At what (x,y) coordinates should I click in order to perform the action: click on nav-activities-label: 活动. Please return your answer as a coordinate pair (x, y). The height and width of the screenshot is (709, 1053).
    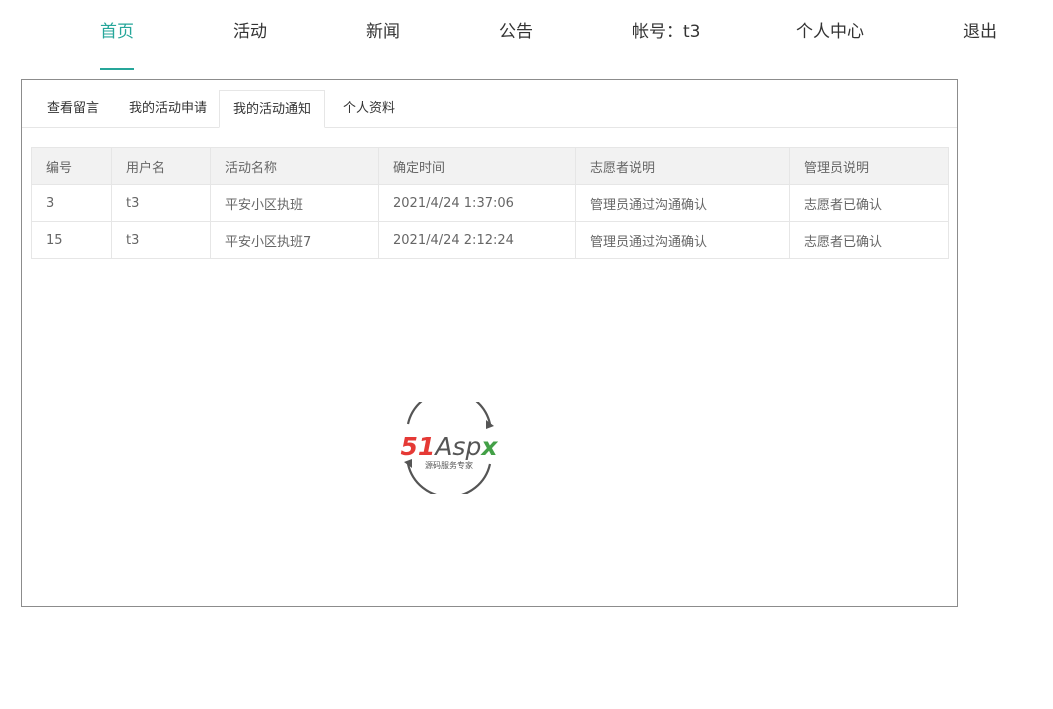
    Looking at the image, I should click on (250, 32).